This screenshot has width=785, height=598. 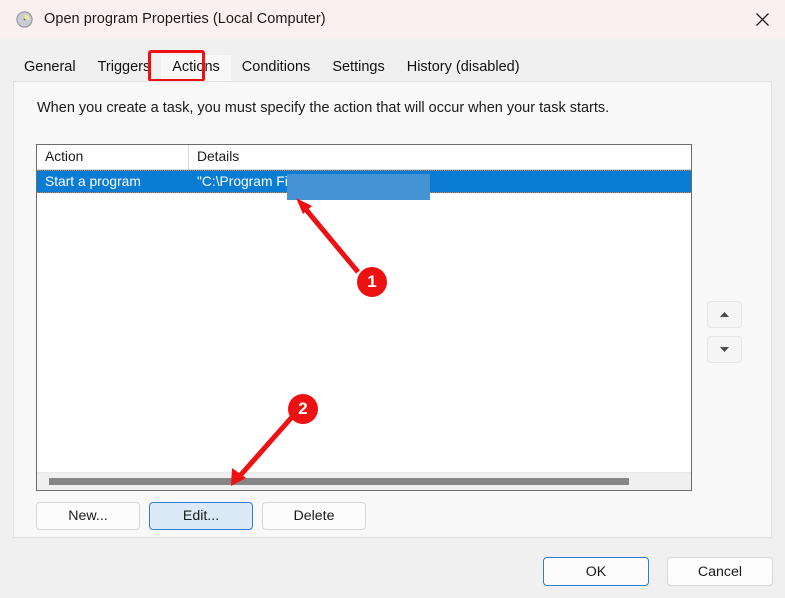 I want to click on cell-action: Start a program, so click(x=93, y=181).